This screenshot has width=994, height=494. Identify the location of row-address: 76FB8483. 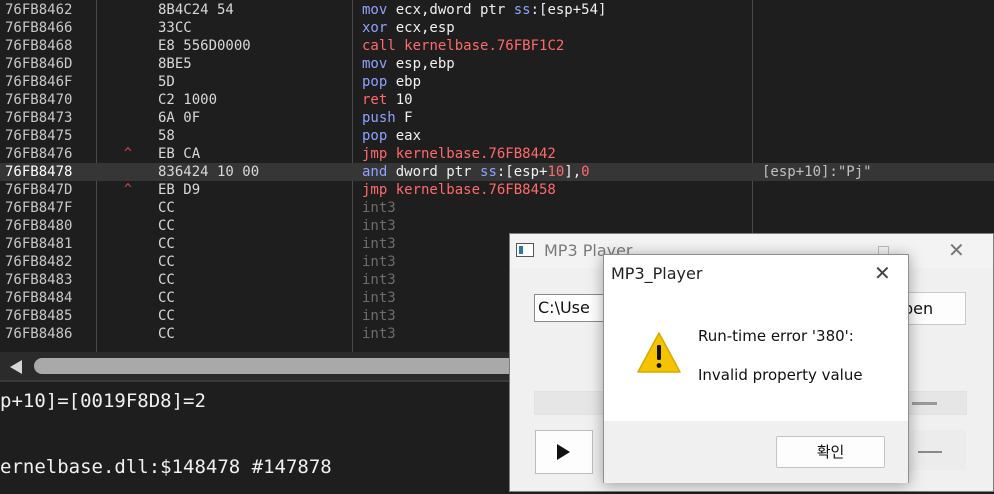
(39, 280).